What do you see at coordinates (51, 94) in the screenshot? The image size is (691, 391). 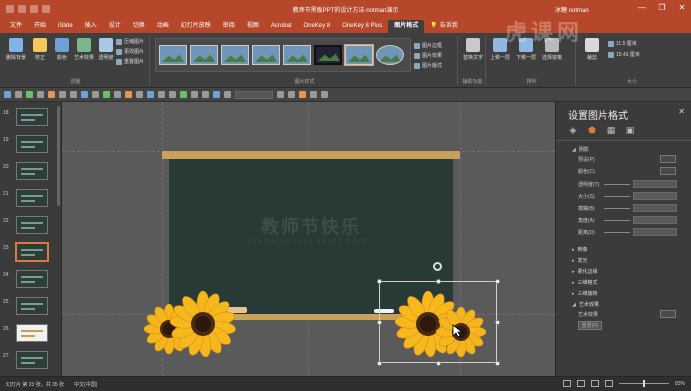 I see `shape-icon` at bounding box center [51, 94].